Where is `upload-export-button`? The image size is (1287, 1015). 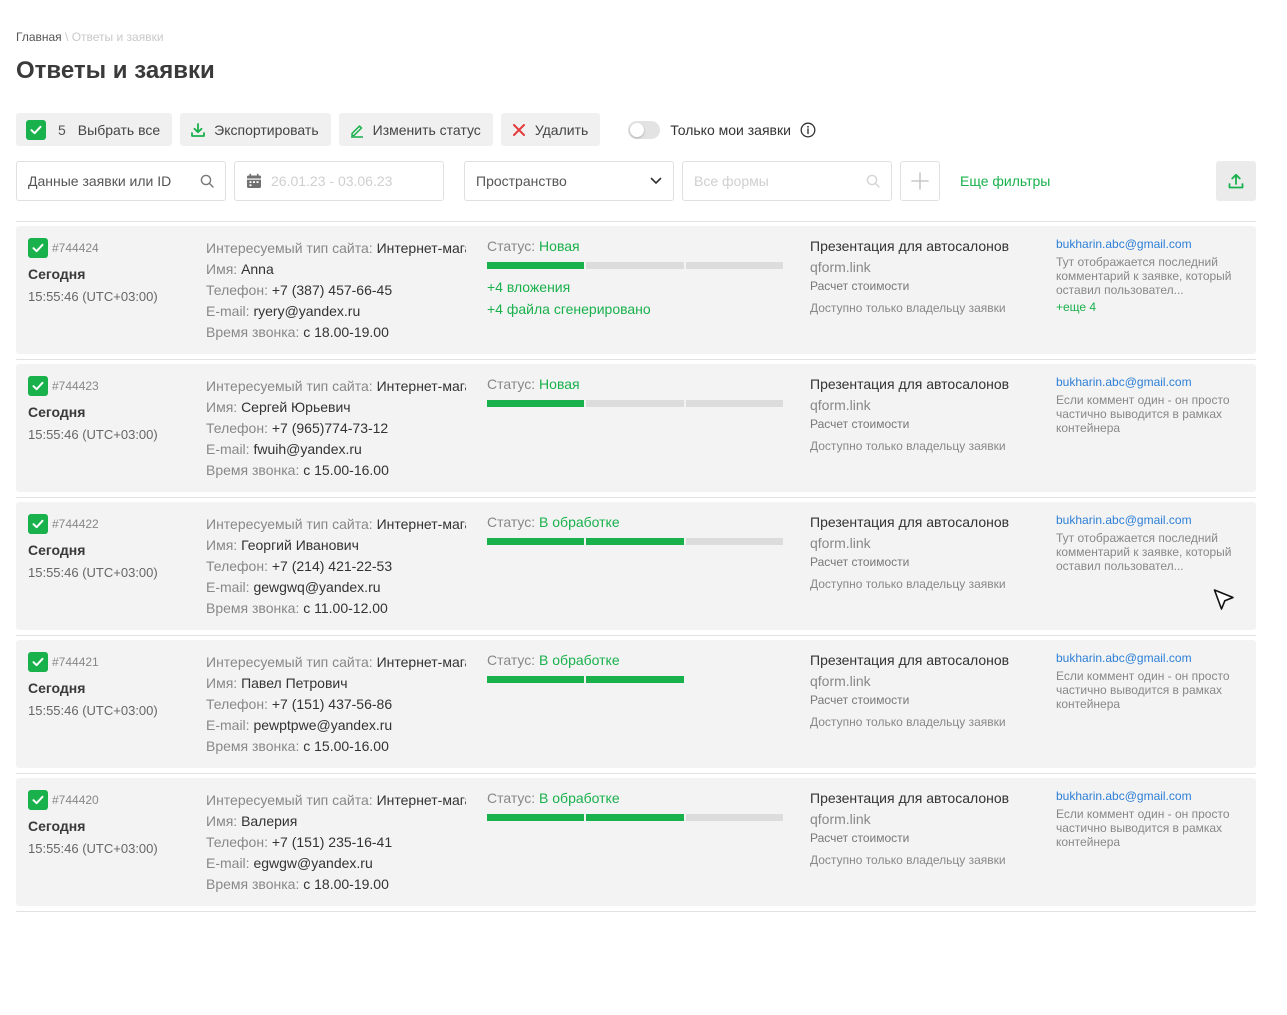 upload-export-button is located at coordinates (1236, 181).